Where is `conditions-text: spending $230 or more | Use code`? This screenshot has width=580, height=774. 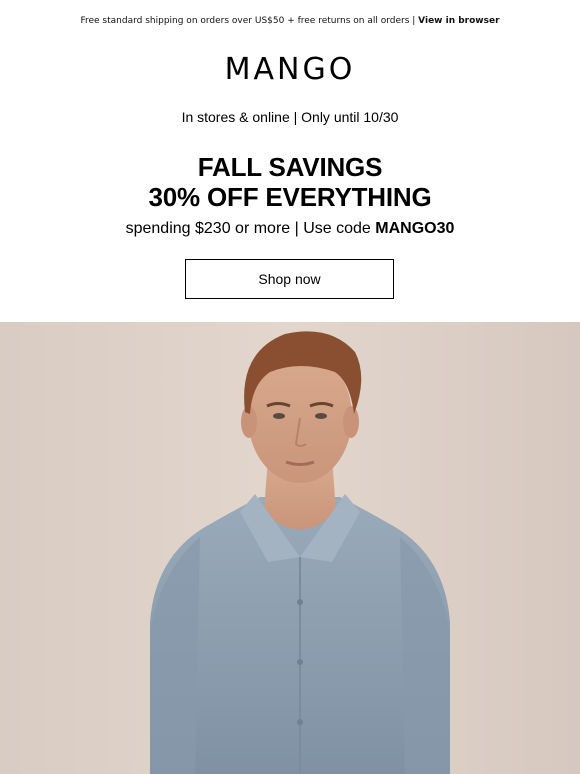
conditions-text: spending $230 or more | Use code is located at coordinates (250, 228).